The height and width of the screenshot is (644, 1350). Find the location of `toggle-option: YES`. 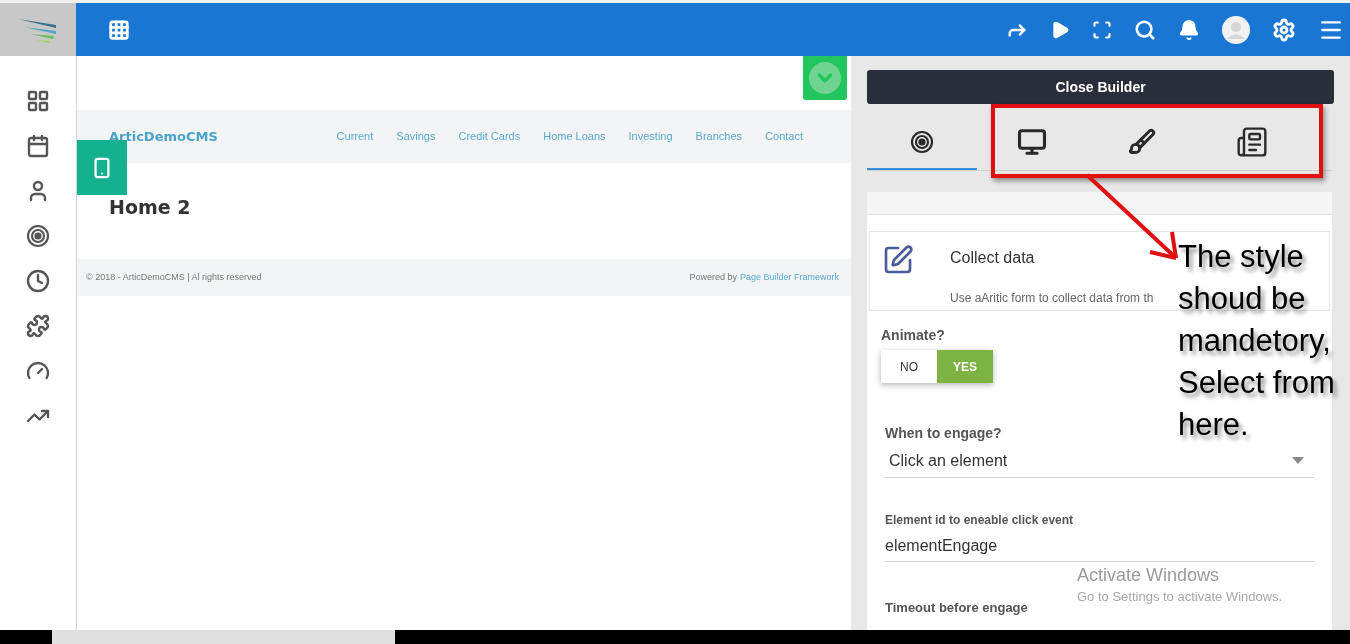

toggle-option: YES is located at coordinates (965, 366).